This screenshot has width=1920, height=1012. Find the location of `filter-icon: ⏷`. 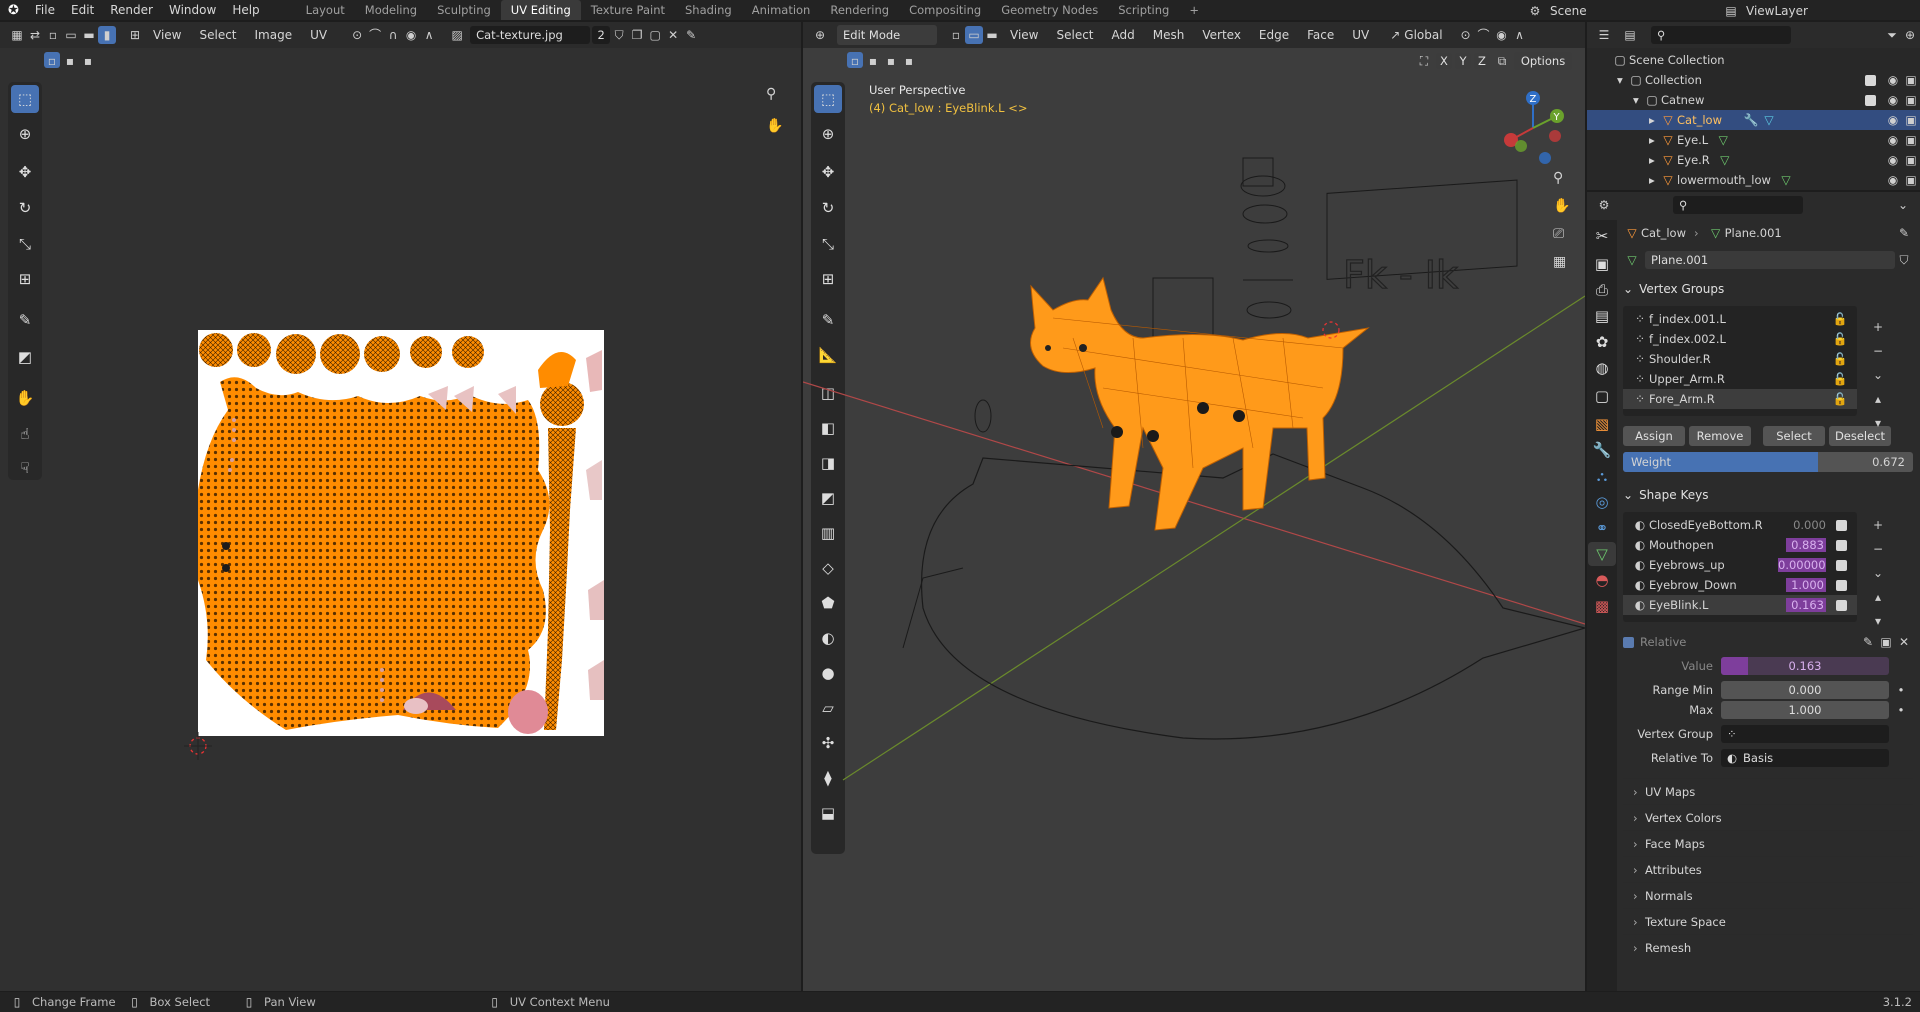

filter-icon: ⏷ is located at coordinates (1892, 35).